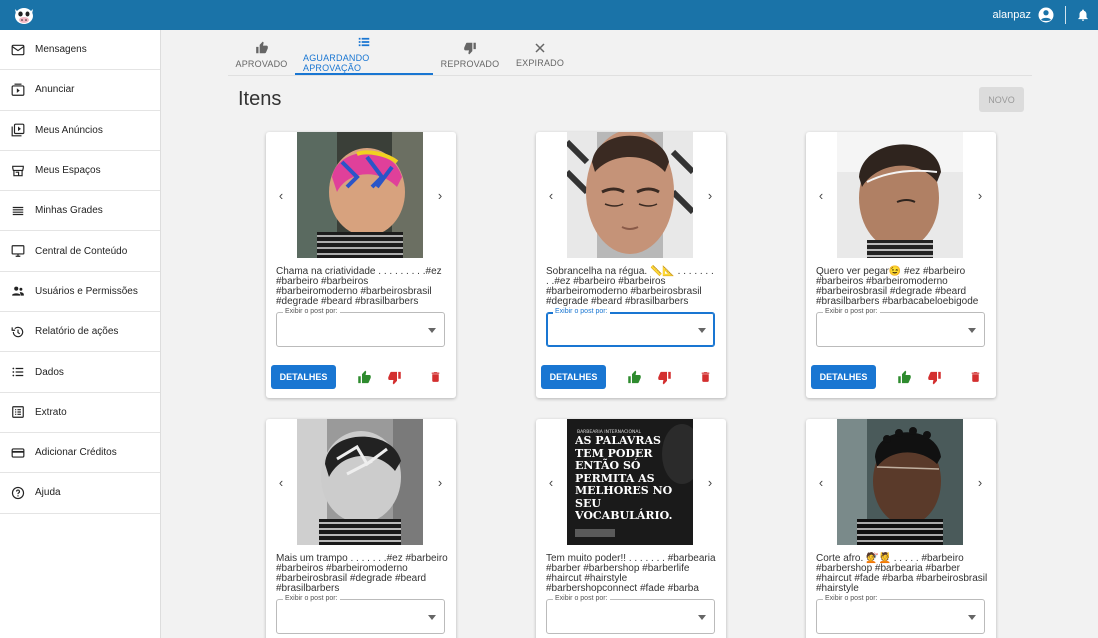  Describe the element at coordinates (364, 41) in the screenshot. I see `list-icon` at that location.